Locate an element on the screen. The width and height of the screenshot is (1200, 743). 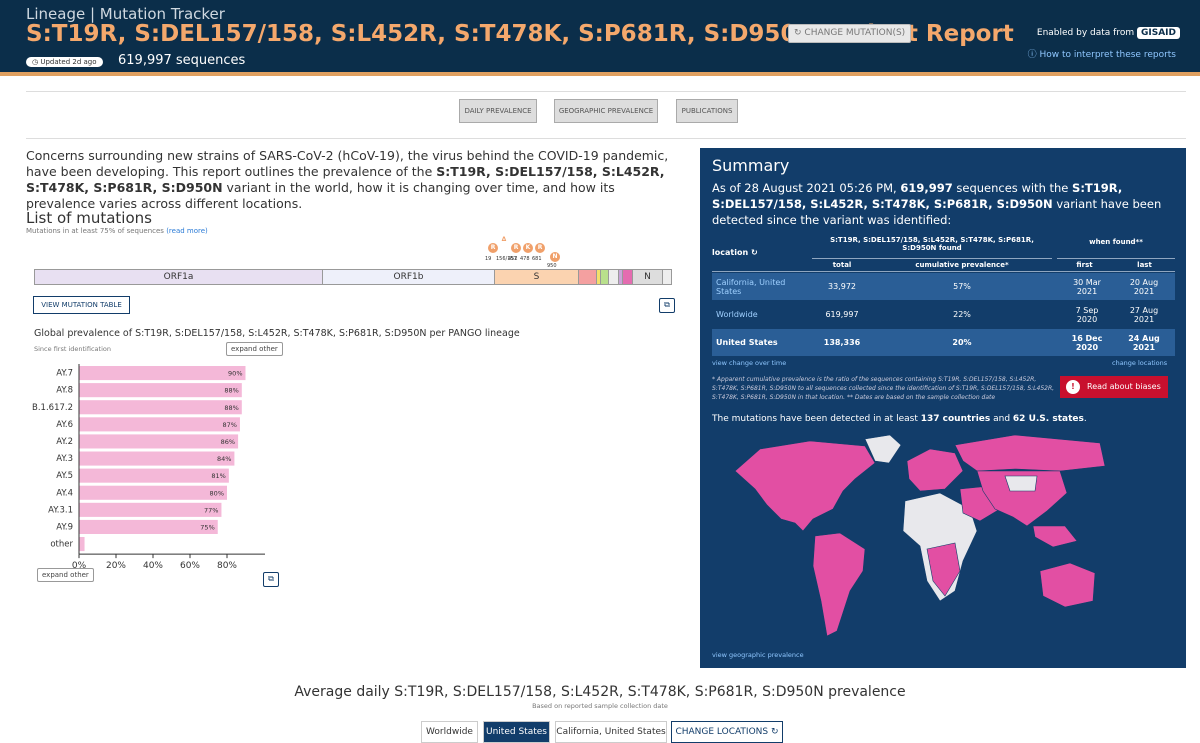
genome-map: ORF1a ORF1b S N is located at coordinates (353, 277).